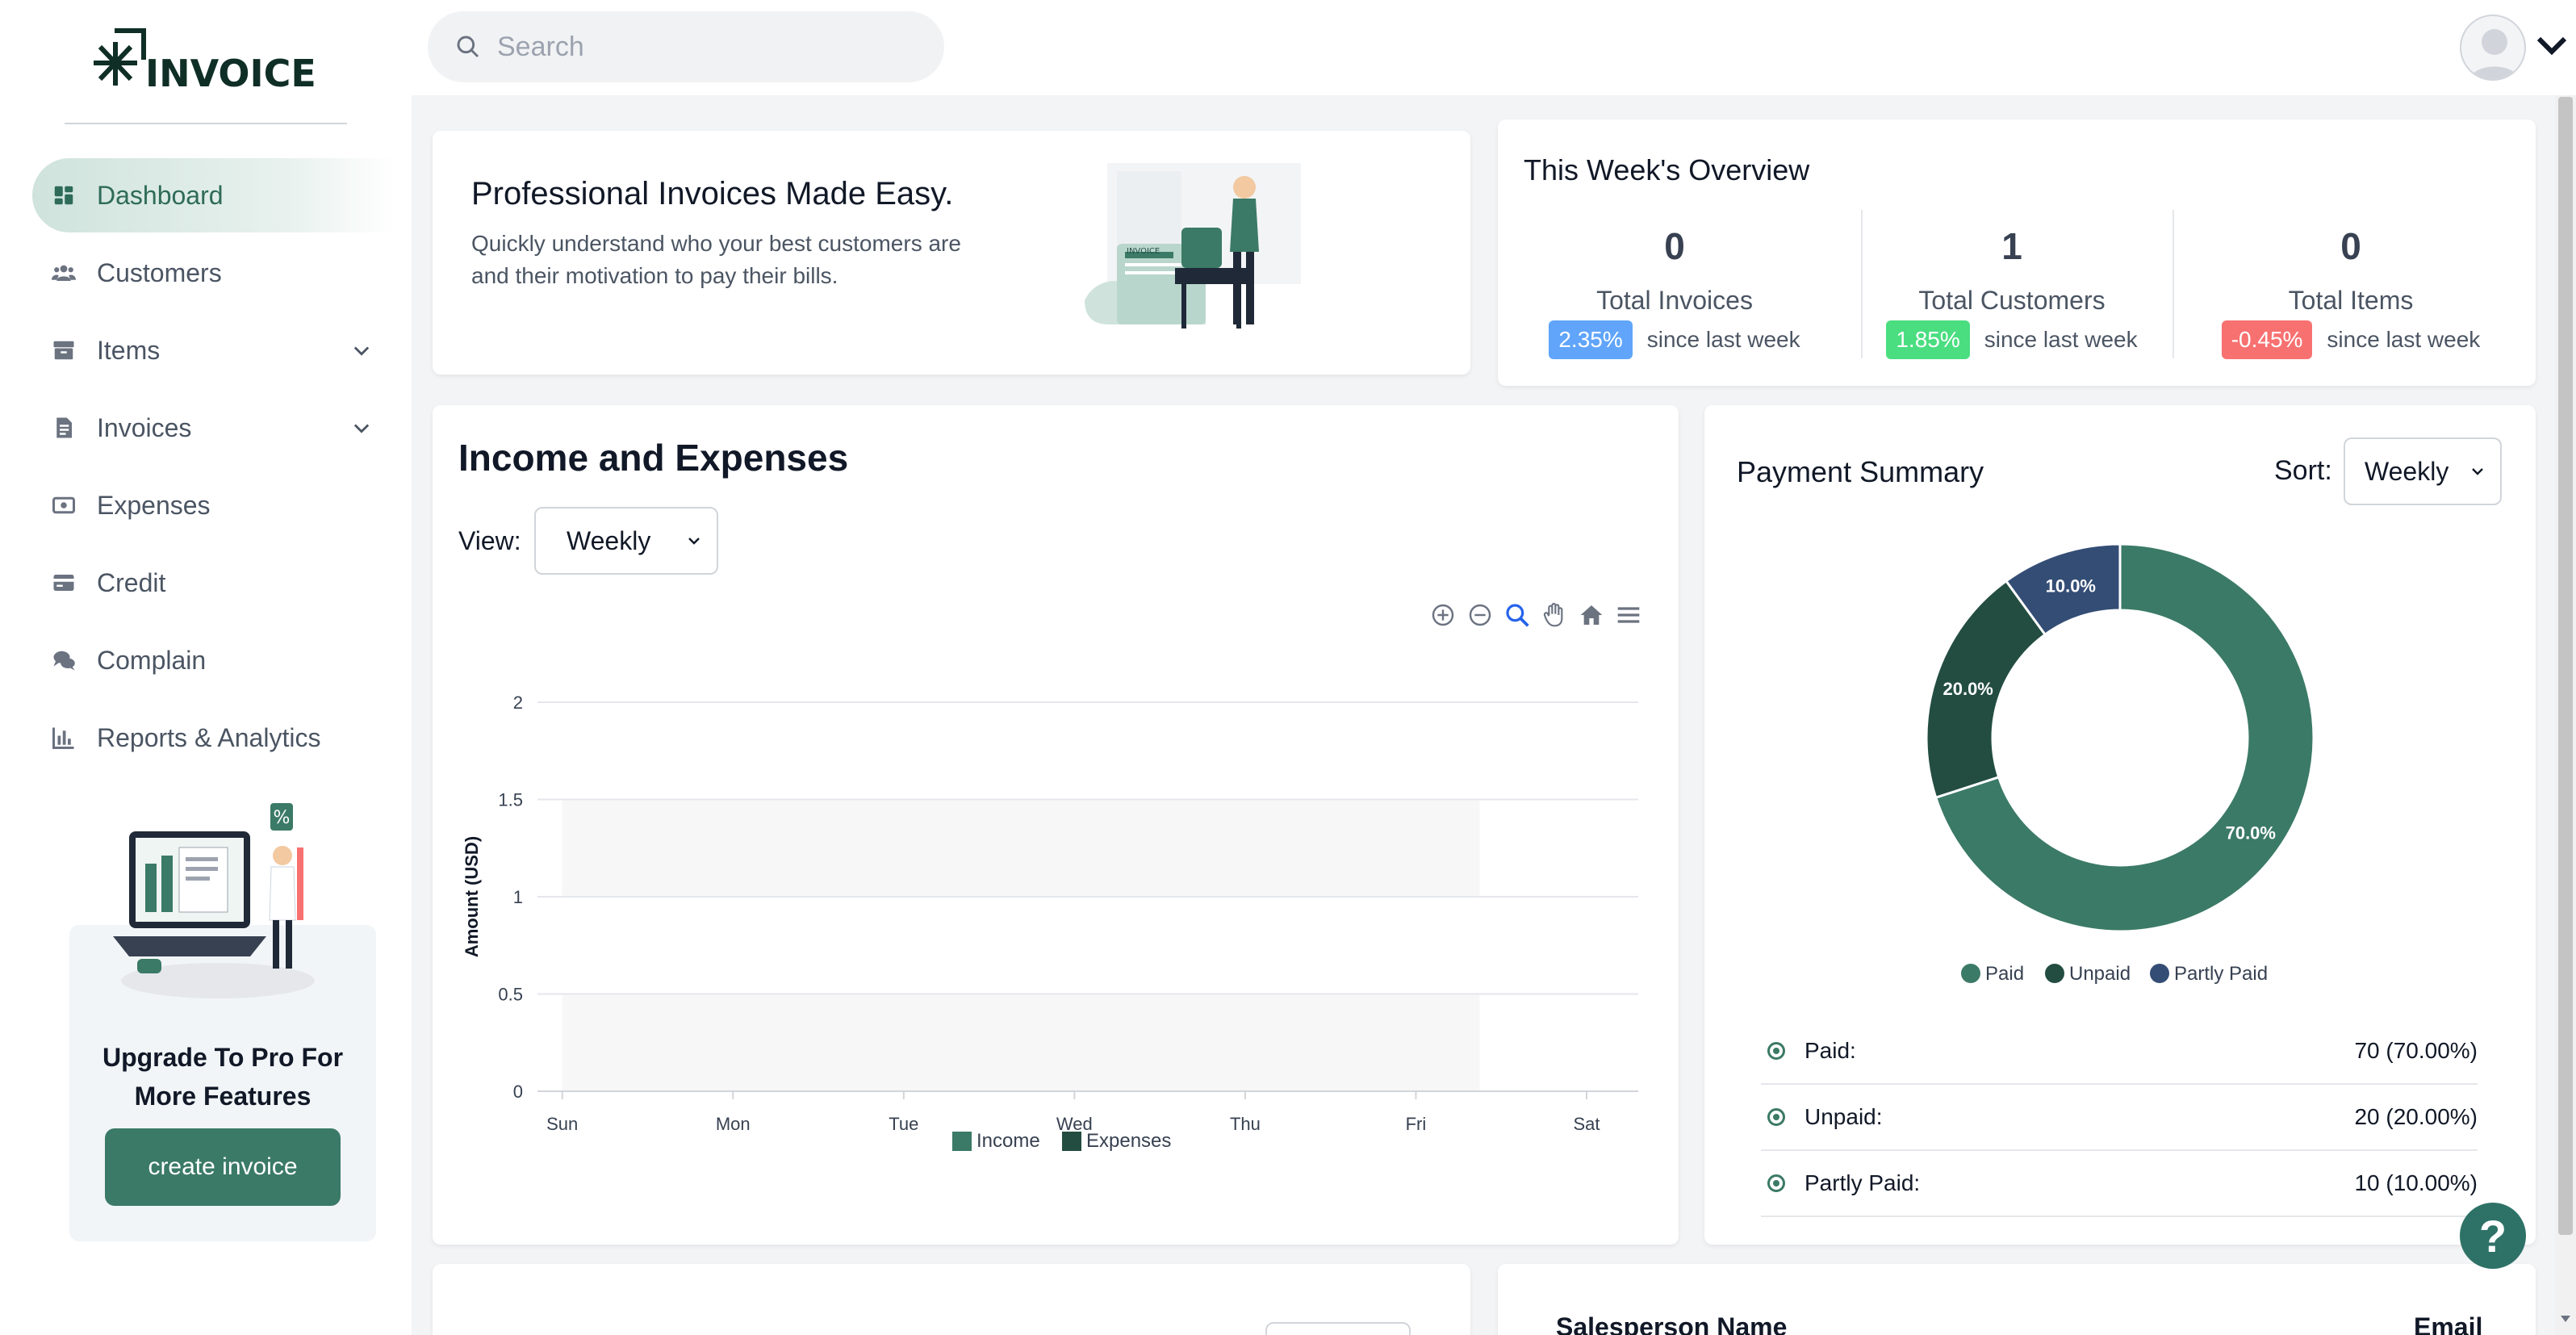 Image resolution: width=2576 pixels, height=1335 pixels. Describe the element at coordinates (707, 47) in the screenshot. I see `search-input` at that location.